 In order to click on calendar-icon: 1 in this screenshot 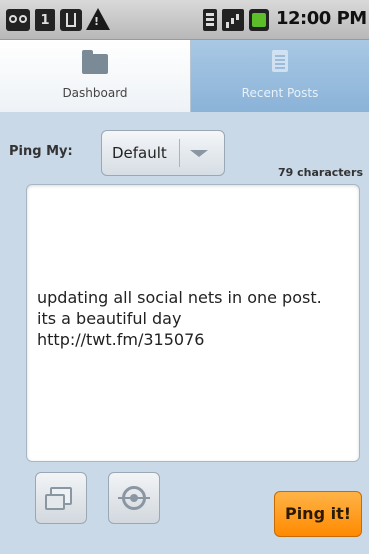, I will do `click(45, 20)`.